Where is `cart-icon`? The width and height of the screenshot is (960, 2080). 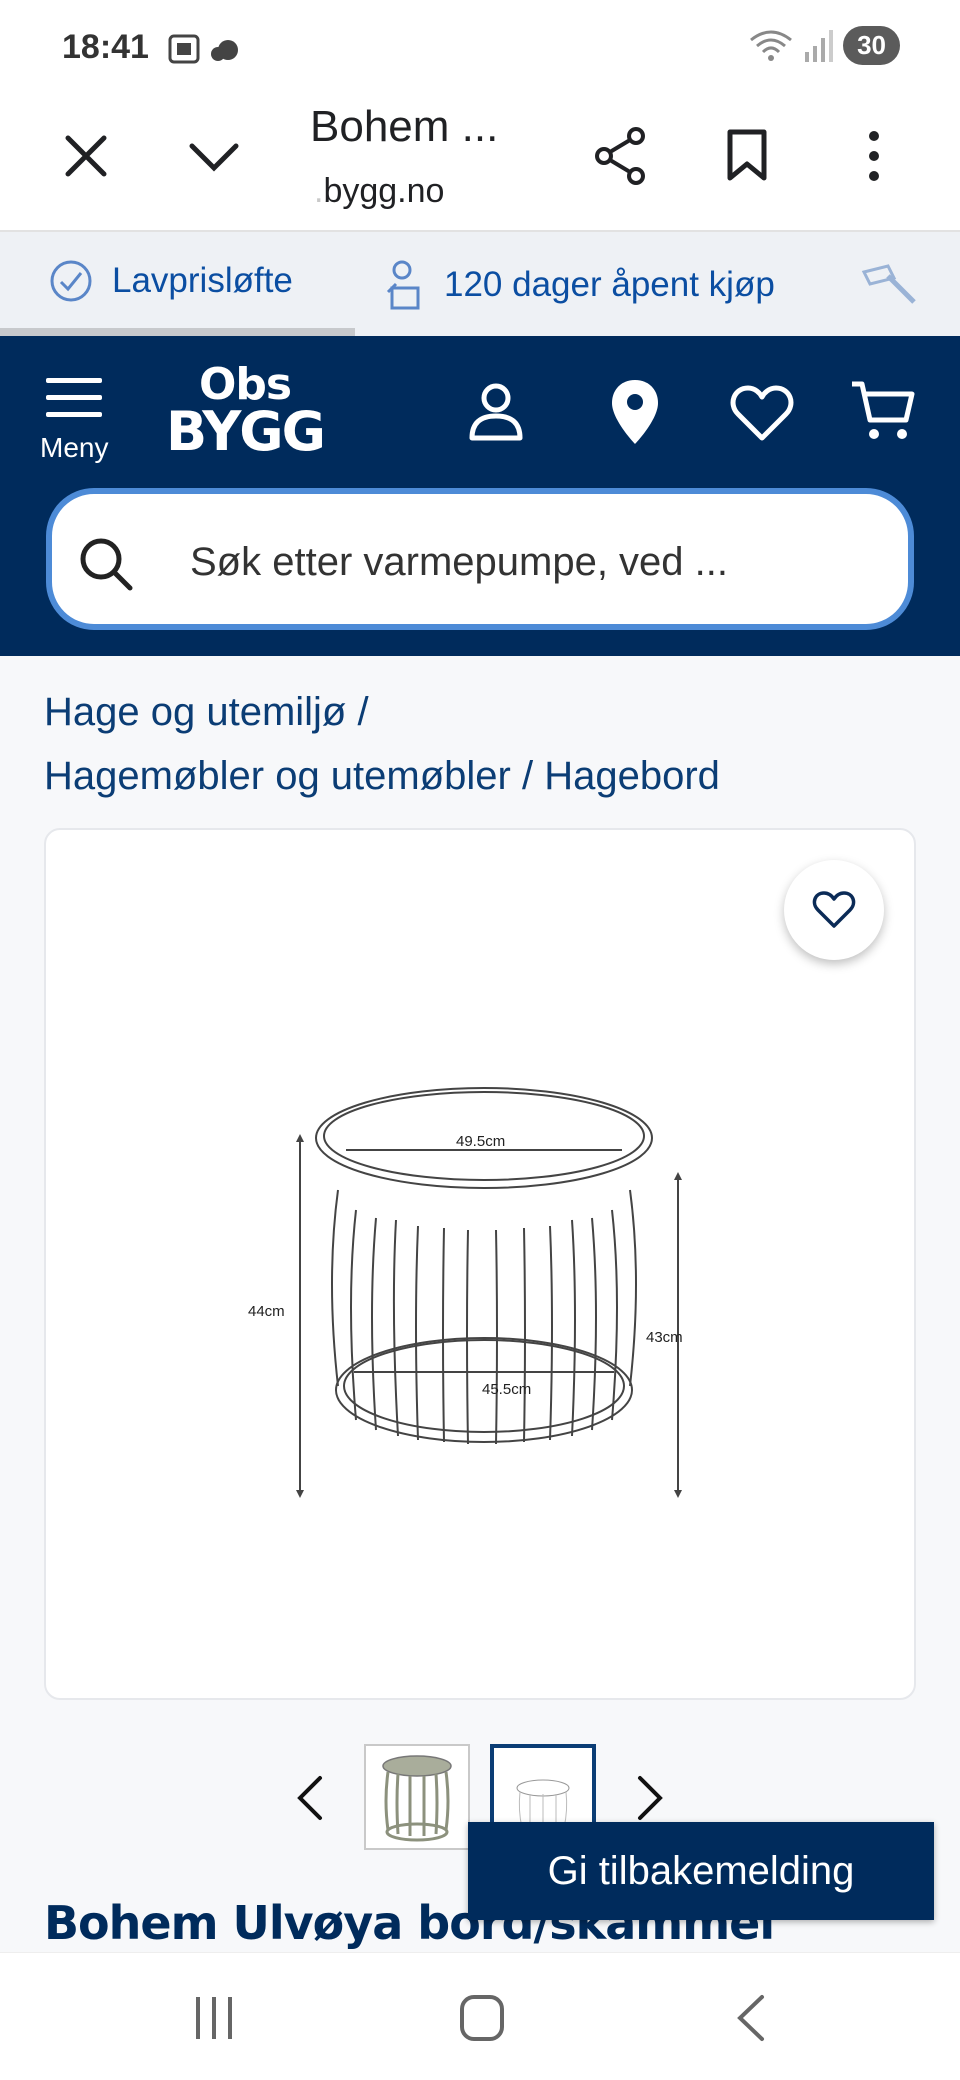 cart-icon is located at coordinates (883, 411).